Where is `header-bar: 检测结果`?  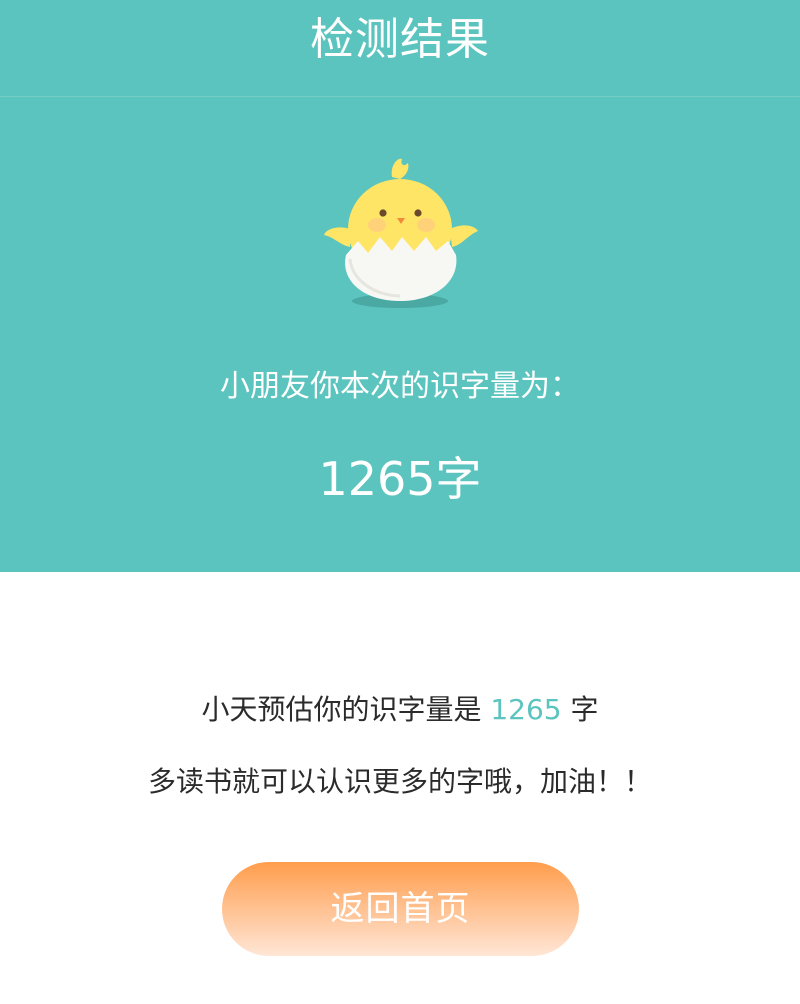
header-bar: 检测结果 is located at coordinates (400, 48).